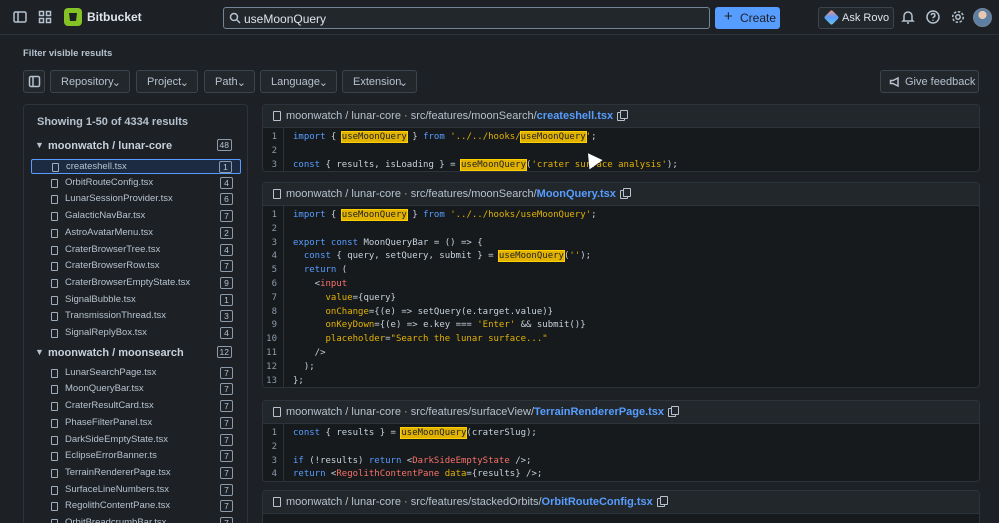  Describe the element at coordinates (136, 440) in the screenshot. I see `file-list-item: DarkSideEmptyState.tsx 7` at that location.